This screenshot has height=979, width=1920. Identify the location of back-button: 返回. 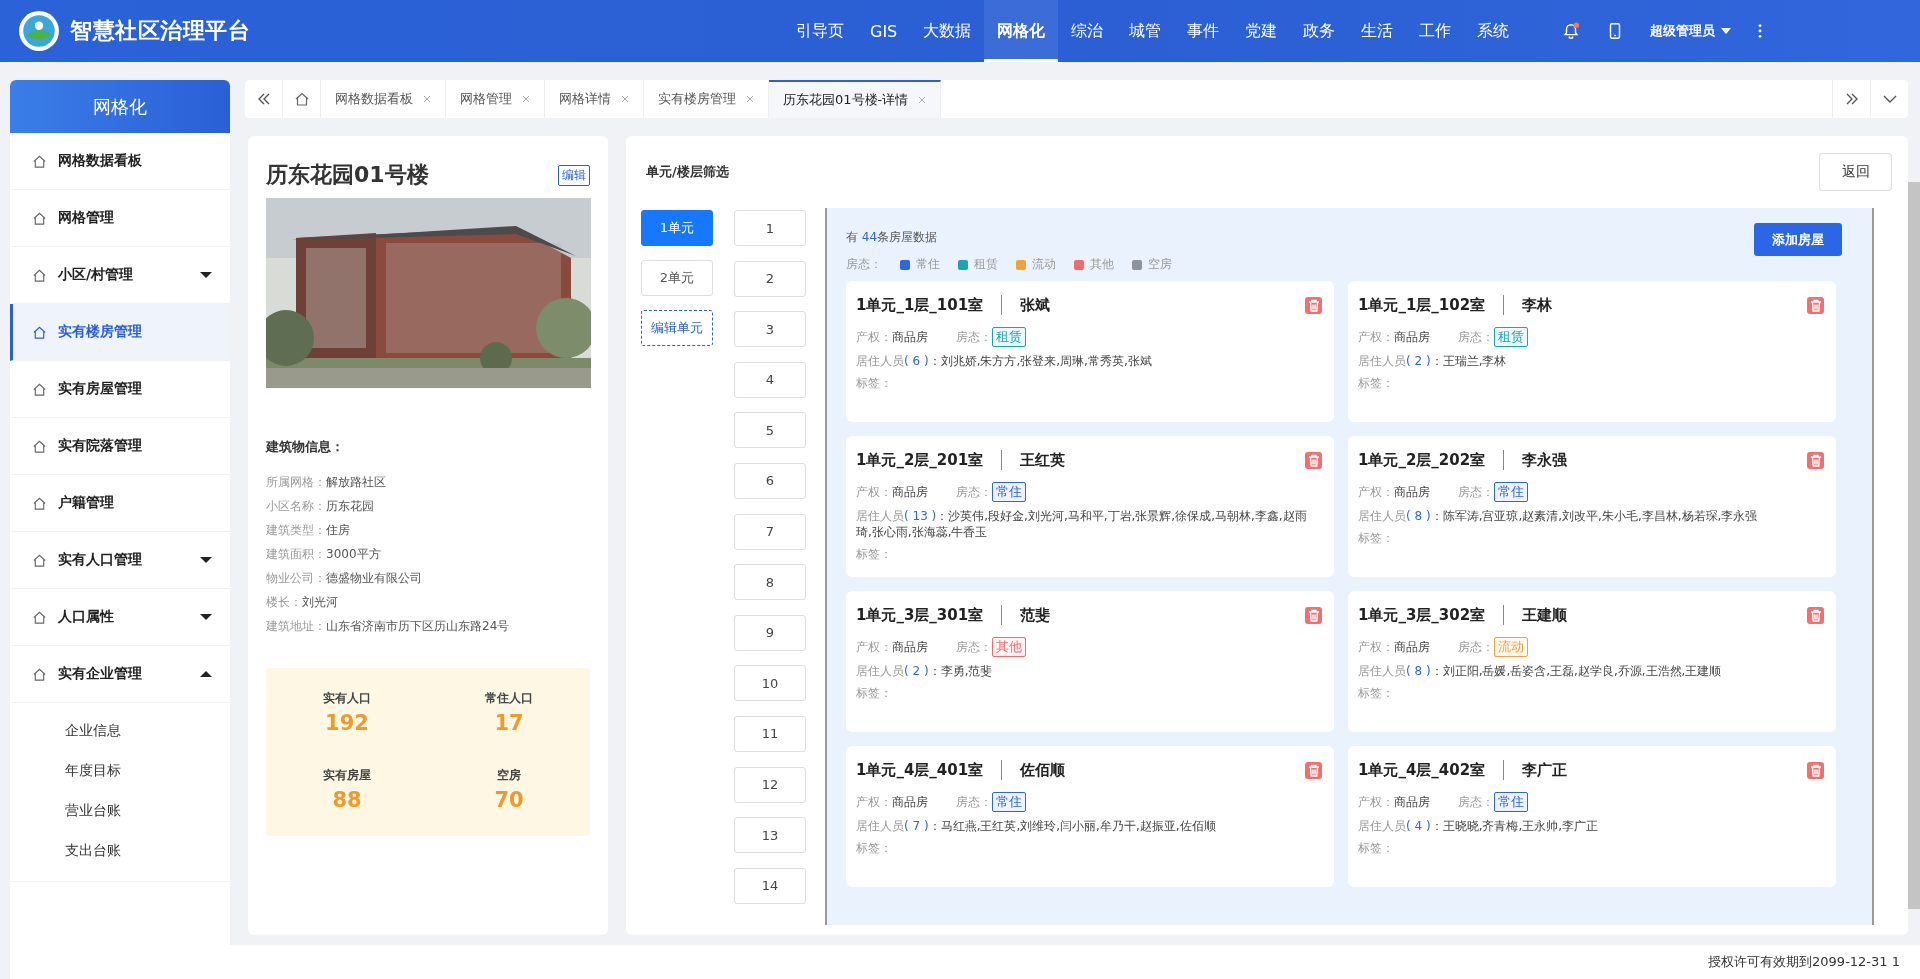
(1855, 172).